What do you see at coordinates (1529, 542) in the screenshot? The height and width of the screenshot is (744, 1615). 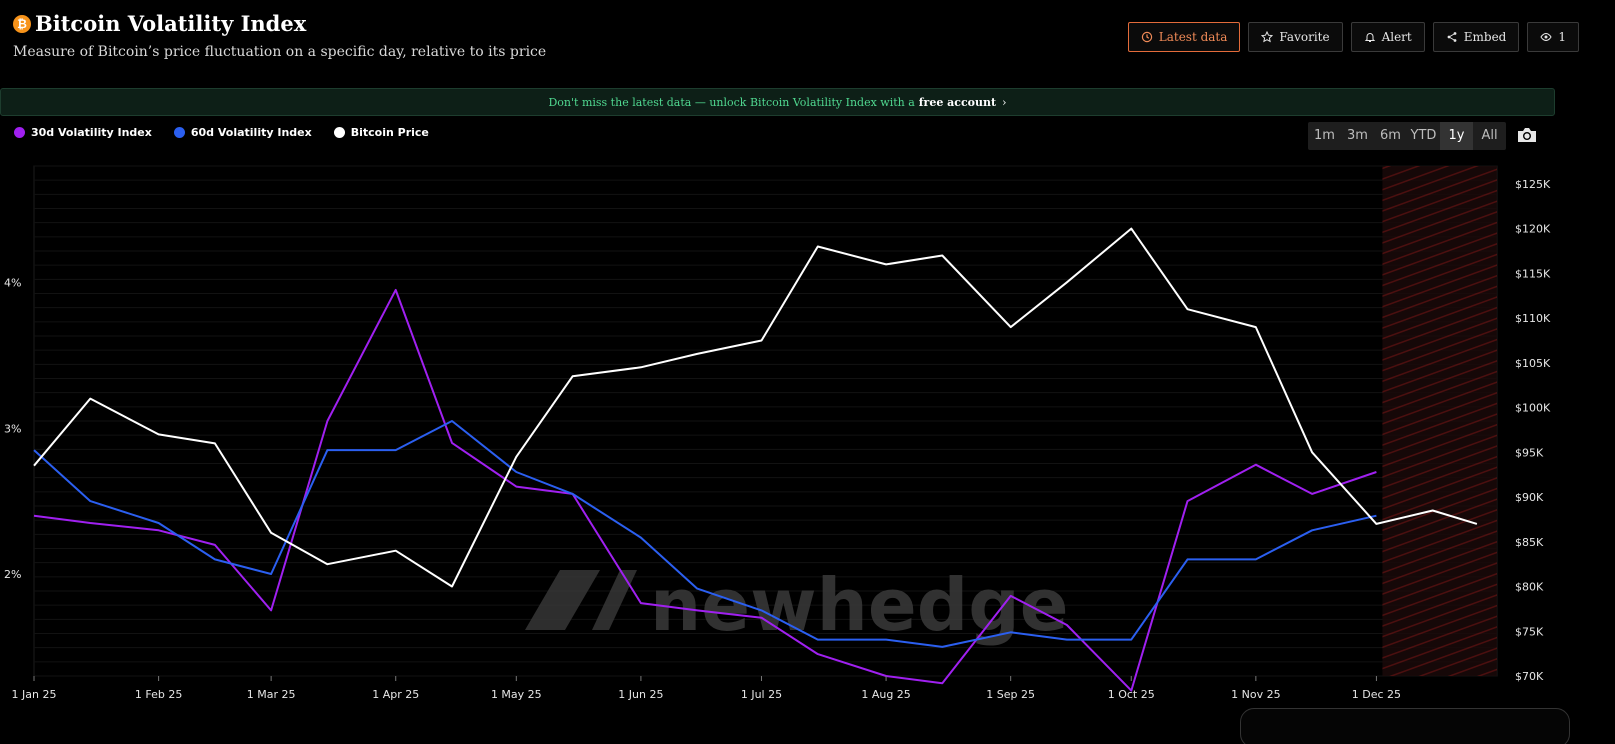 I see `y-right-tick: $85K` at bounding box center [1529, 542].